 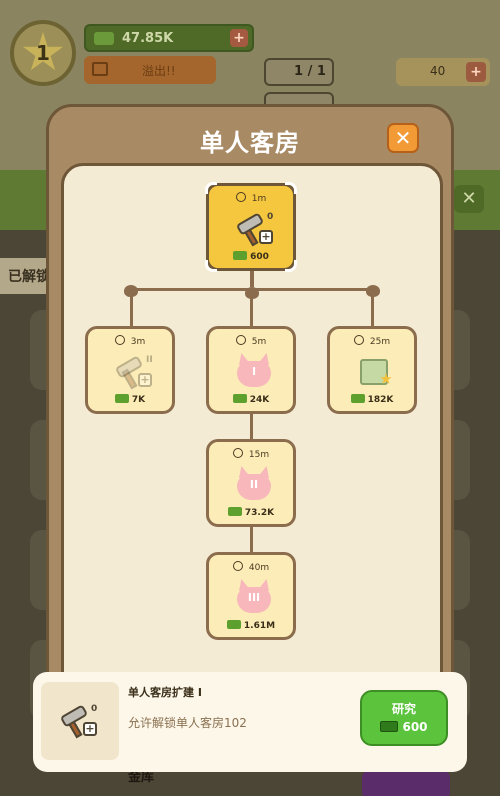 I want to click on node-cost: 73.2K, so click(x=251, y=512).